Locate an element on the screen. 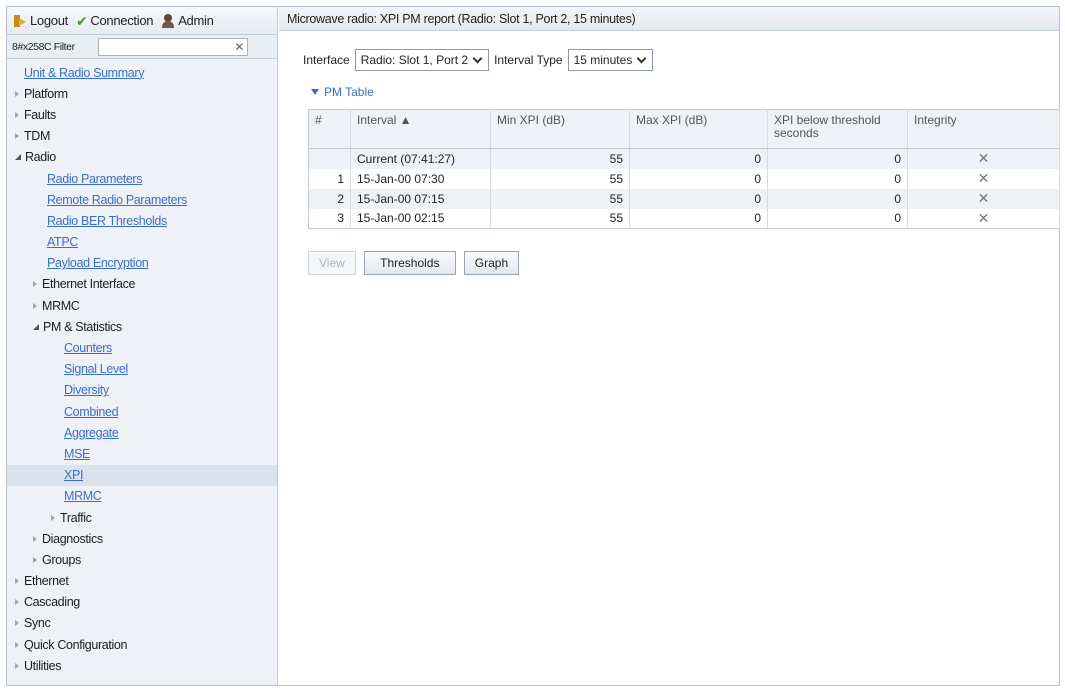  header-min-xpi: Min XPI (dB) is located at coordinates (560, 129).